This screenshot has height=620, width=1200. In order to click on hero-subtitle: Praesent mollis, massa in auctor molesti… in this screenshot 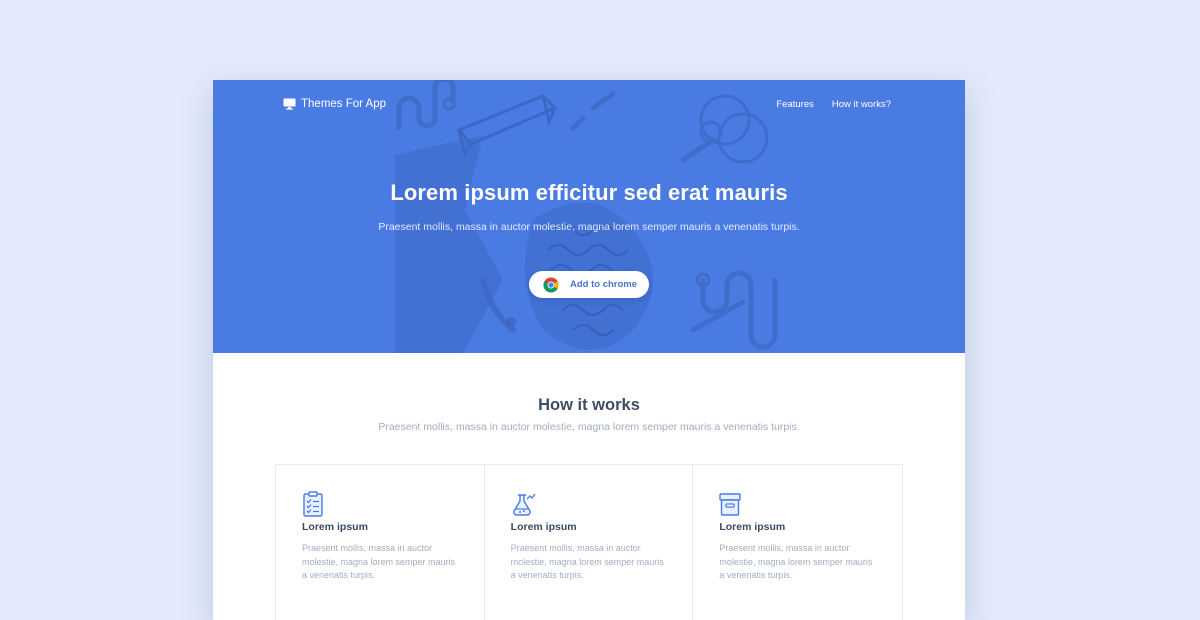, I will do `click(589, 227)`.